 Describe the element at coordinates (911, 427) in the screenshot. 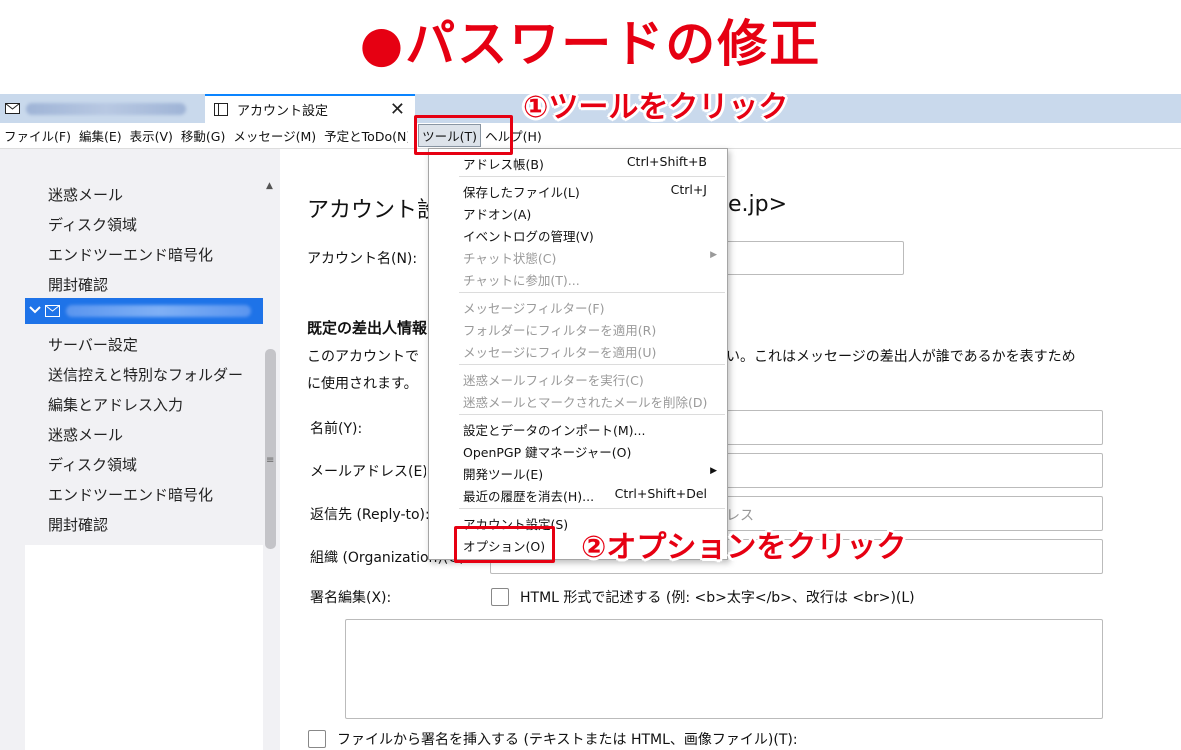

I see `name-input` at that location.